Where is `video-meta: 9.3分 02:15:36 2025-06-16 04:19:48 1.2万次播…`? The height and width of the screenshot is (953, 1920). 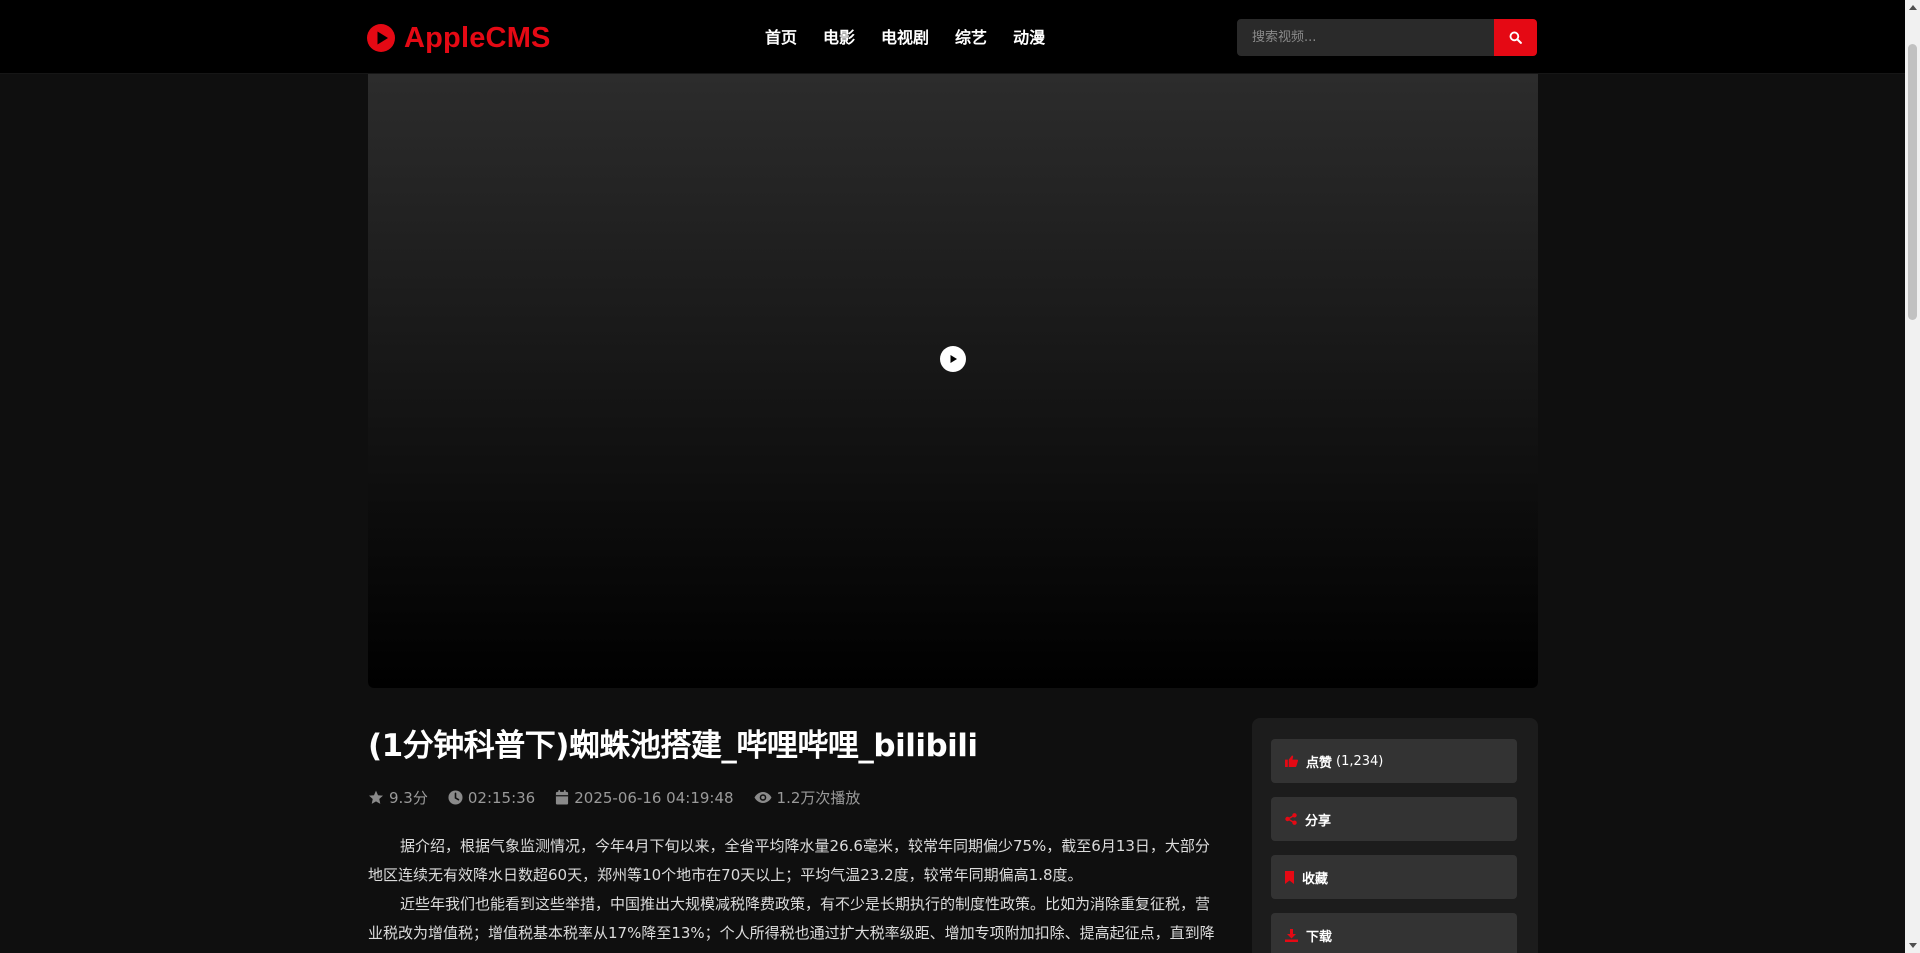
video-meta: 9.3分 02:15:36 2025-06-16 04:19:48 1.2万次播… is located at coordinates (624, 797).